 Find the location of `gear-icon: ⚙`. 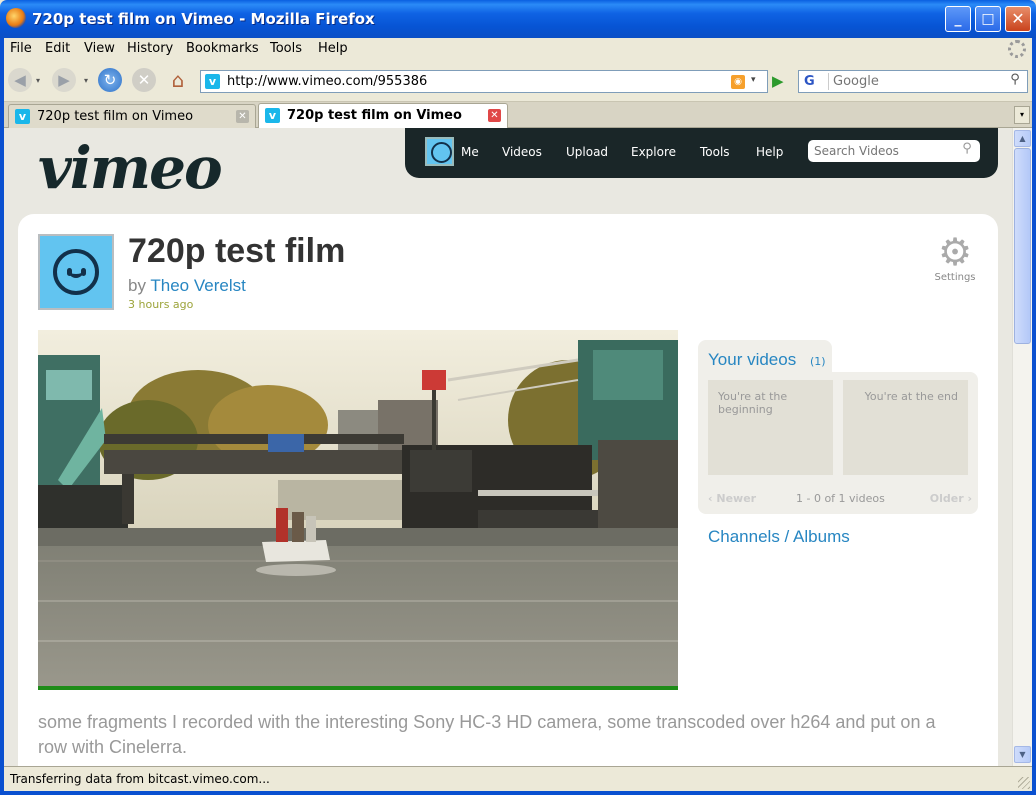

gear-icon: ⚙ is located at coordinates (955, 252).